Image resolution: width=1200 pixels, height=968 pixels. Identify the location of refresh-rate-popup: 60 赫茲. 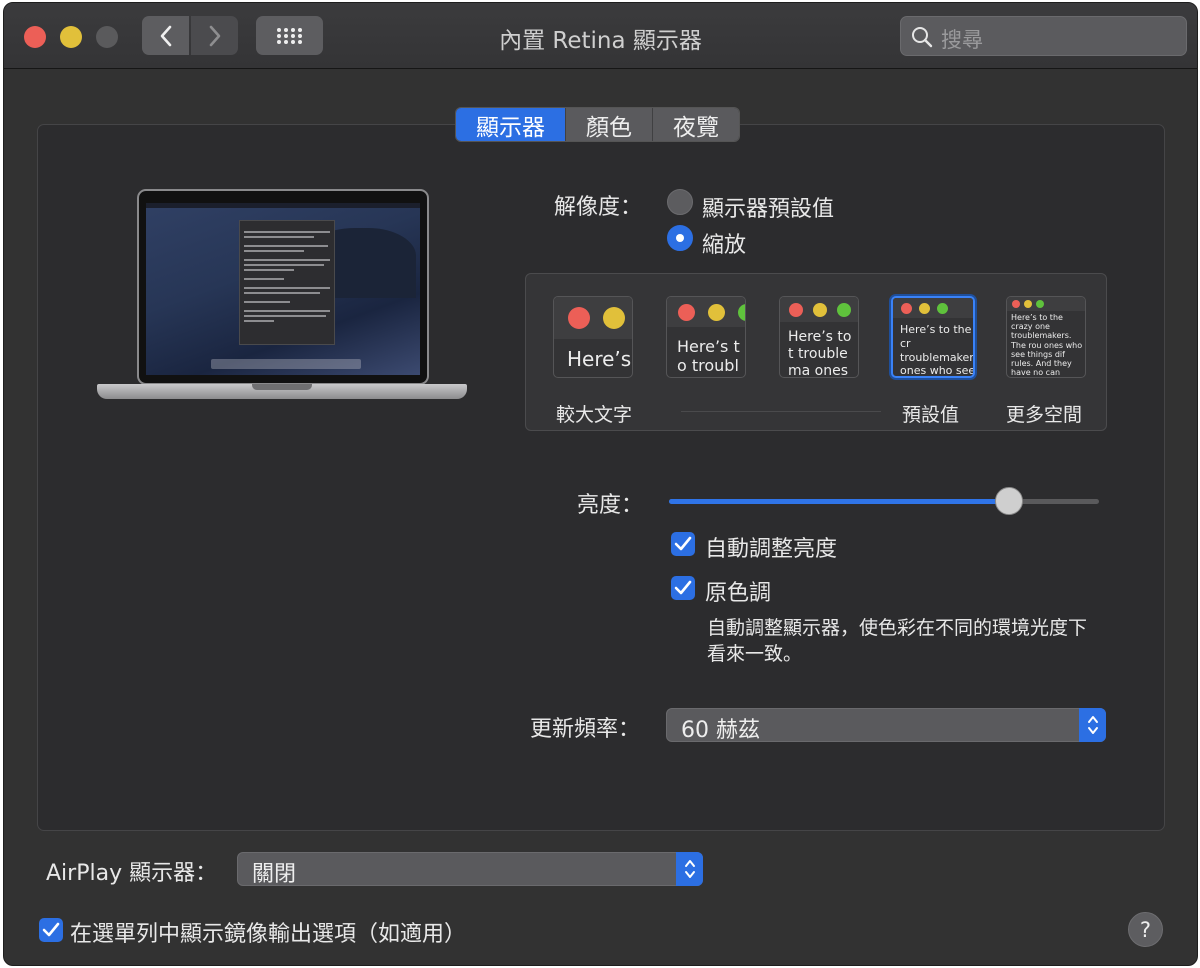
(886, 725).